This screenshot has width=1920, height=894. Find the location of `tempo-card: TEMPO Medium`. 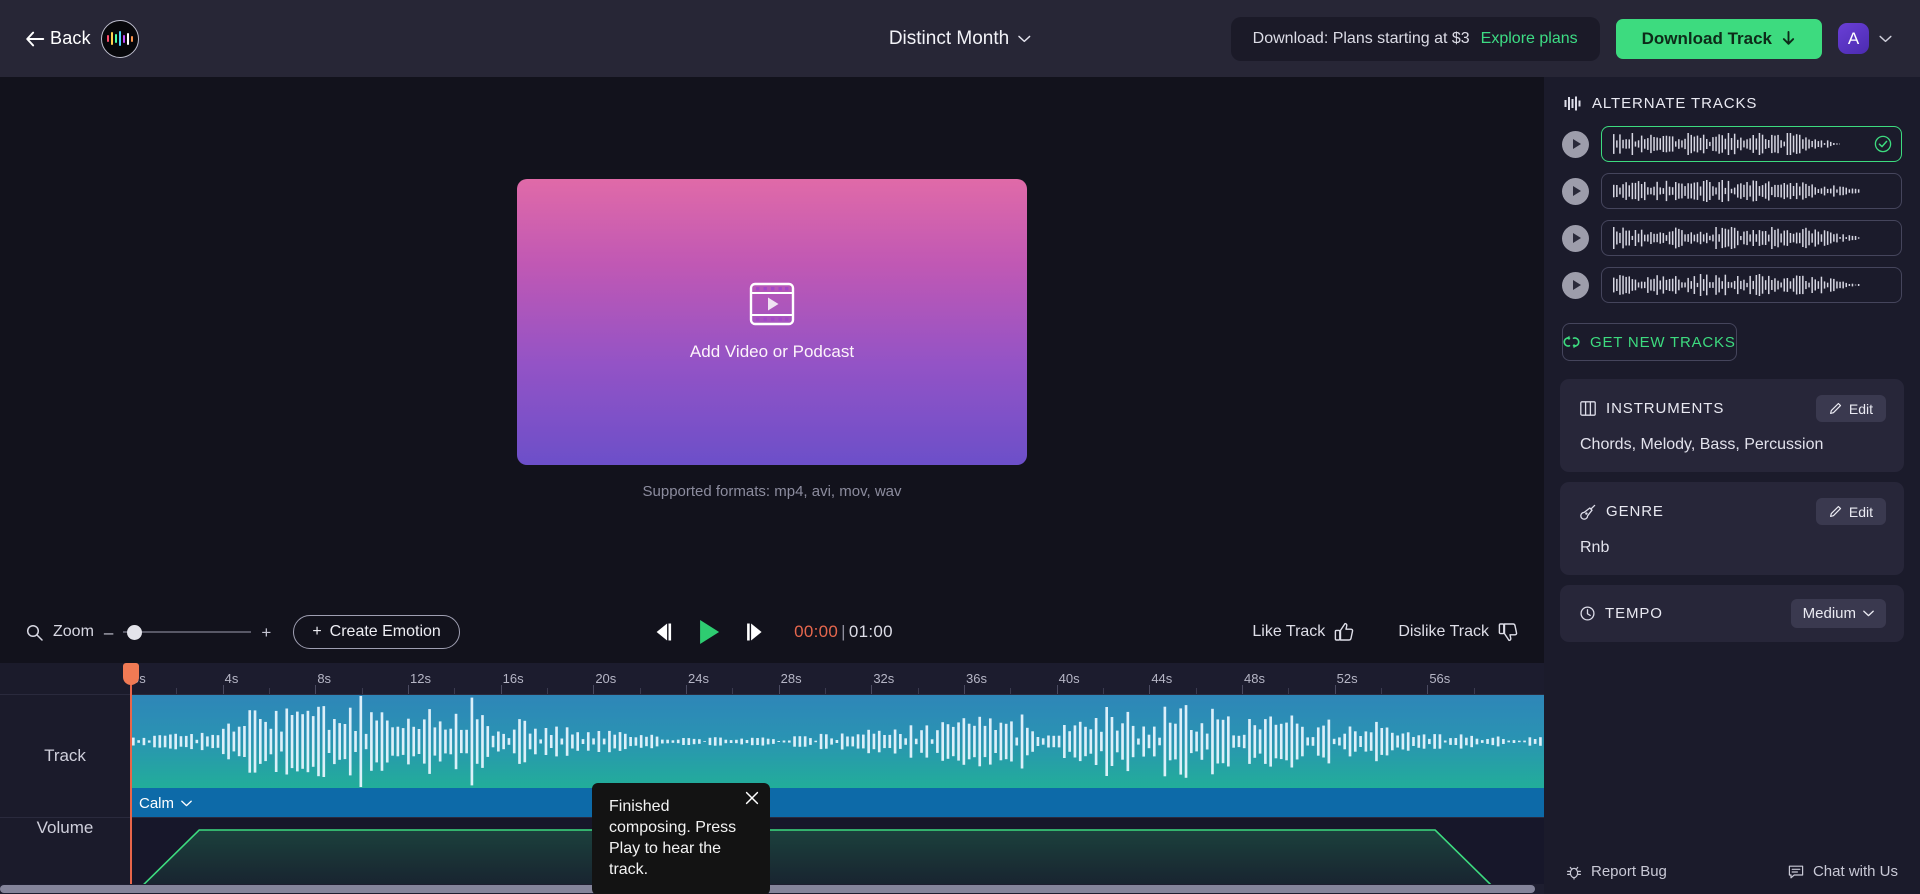

tempo-card: TEMPO Medium is located at coordinates (1732, 613).